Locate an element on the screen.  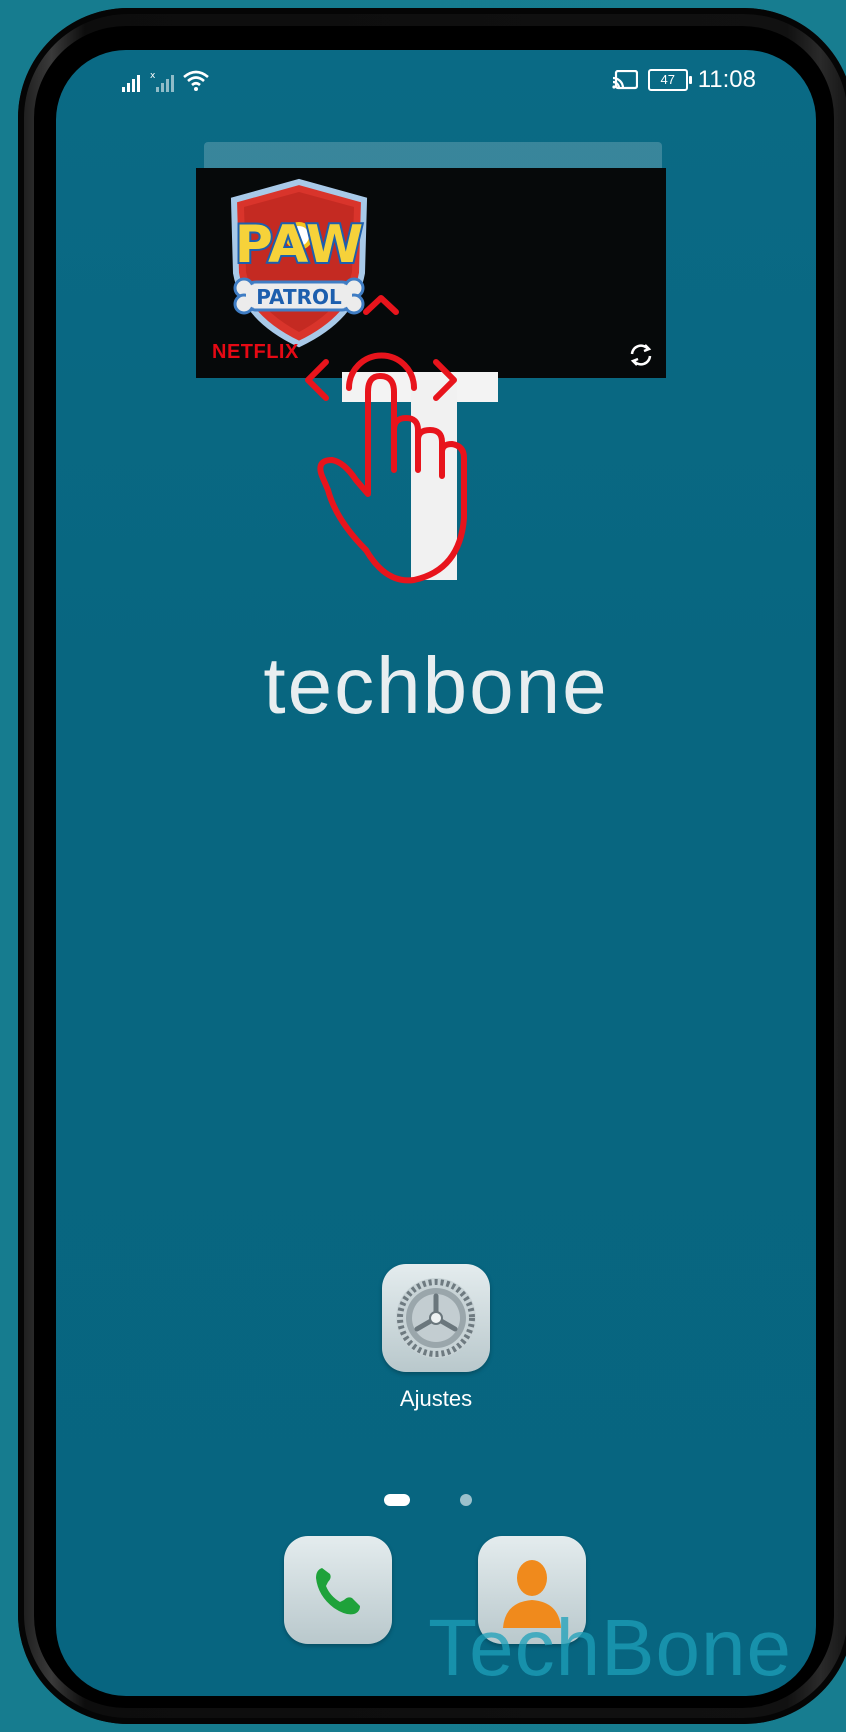
battery-icon: 47 is located at coordinates (669, 80).